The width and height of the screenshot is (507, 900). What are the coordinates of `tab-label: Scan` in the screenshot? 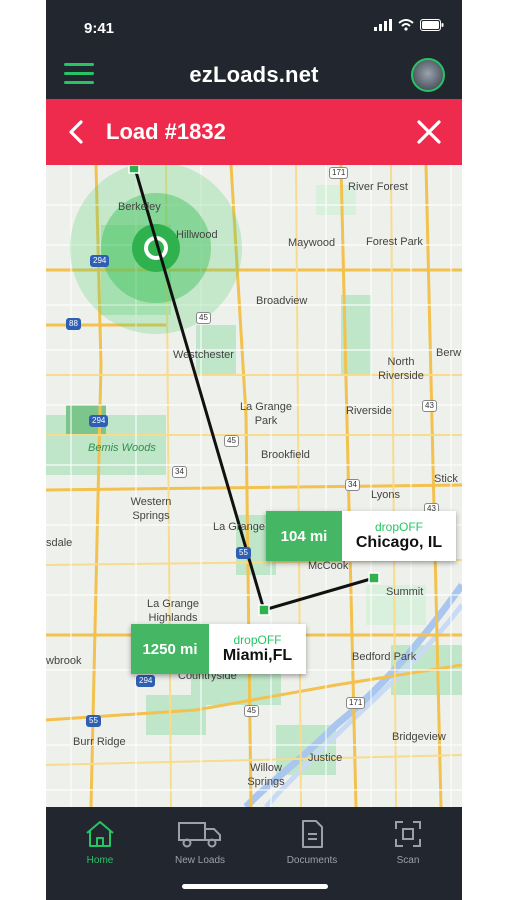 It's located at (408, 860).